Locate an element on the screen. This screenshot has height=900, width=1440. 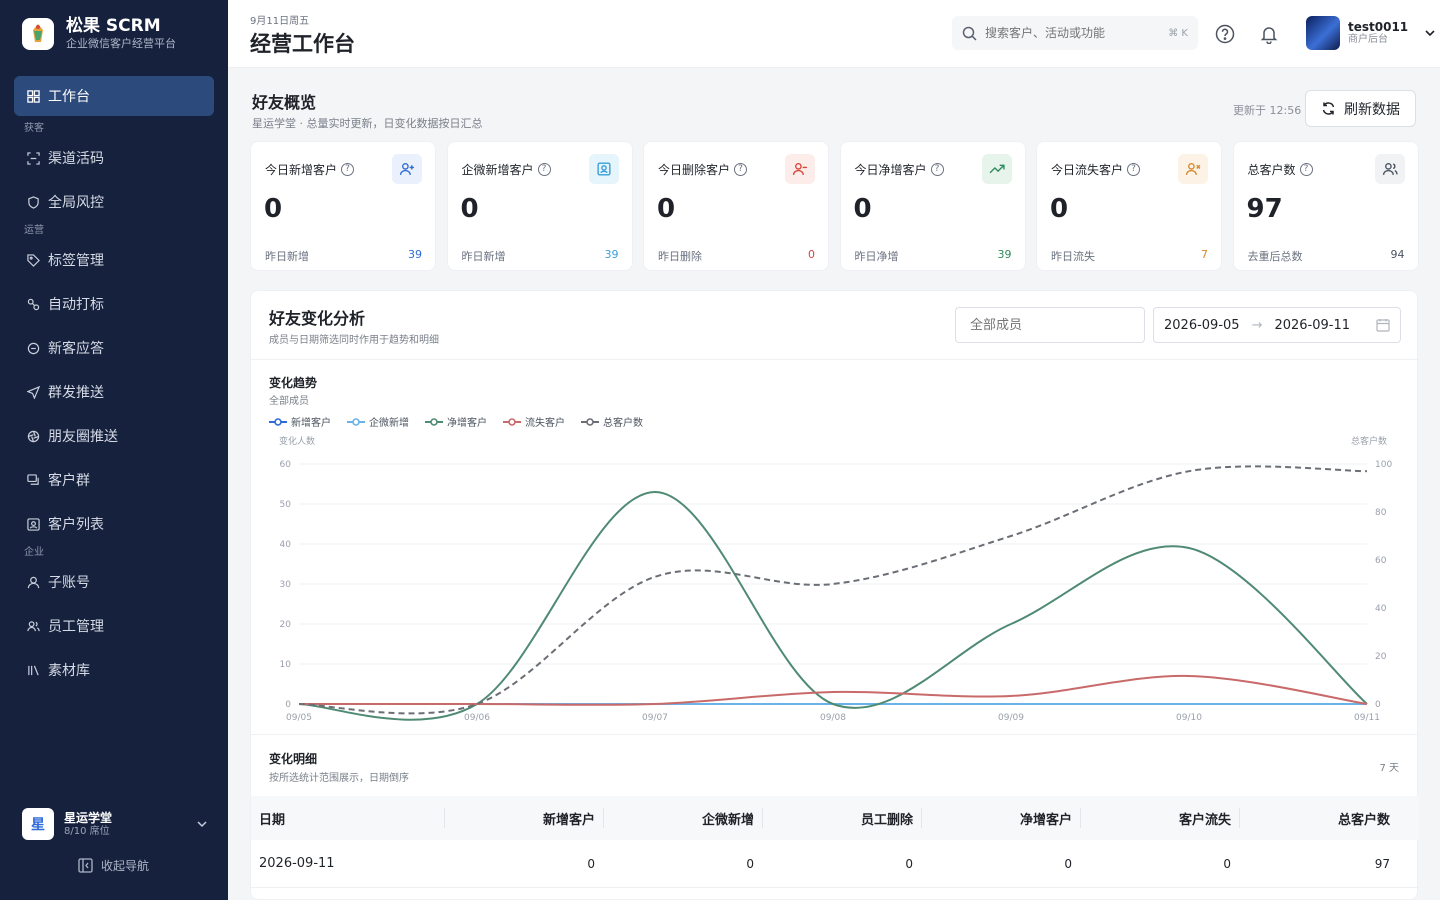
table-header: 日期 新增客户 企微新增 员工删除 净增客户 客户流失 总客户数 is located at coordinates (835, 818).